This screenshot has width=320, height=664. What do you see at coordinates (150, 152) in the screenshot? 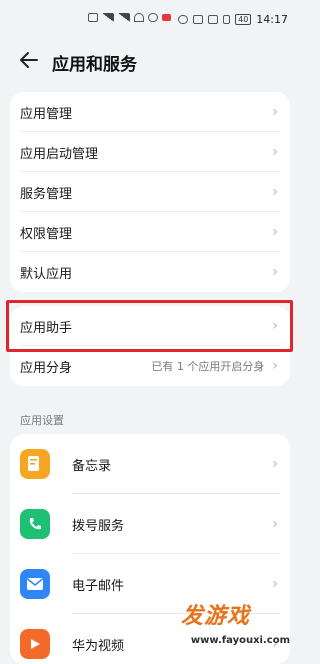
I see `list-item-app-launch: 应用启动管理 ›` at bounding box center [150, 152].